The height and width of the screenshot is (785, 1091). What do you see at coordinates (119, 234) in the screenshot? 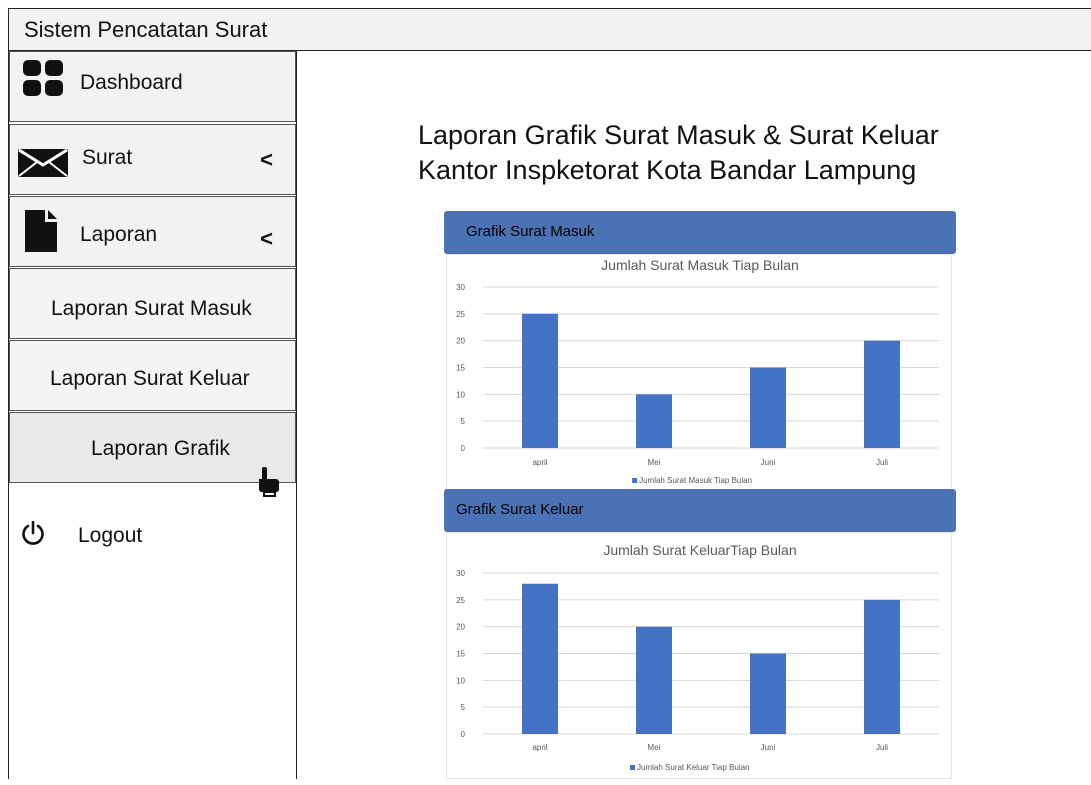
I see `sidebar-item-label: Laporan` at bounding box center [119, 234].